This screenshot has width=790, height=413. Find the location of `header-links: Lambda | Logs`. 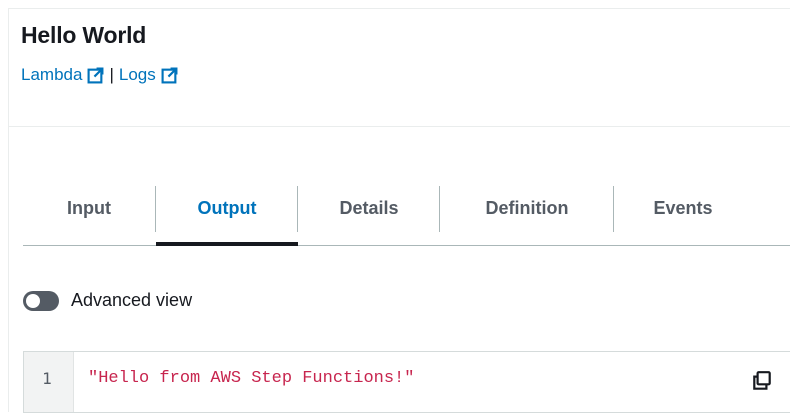

header-links: Lambda | Logs is located at coordinates (99, 75).